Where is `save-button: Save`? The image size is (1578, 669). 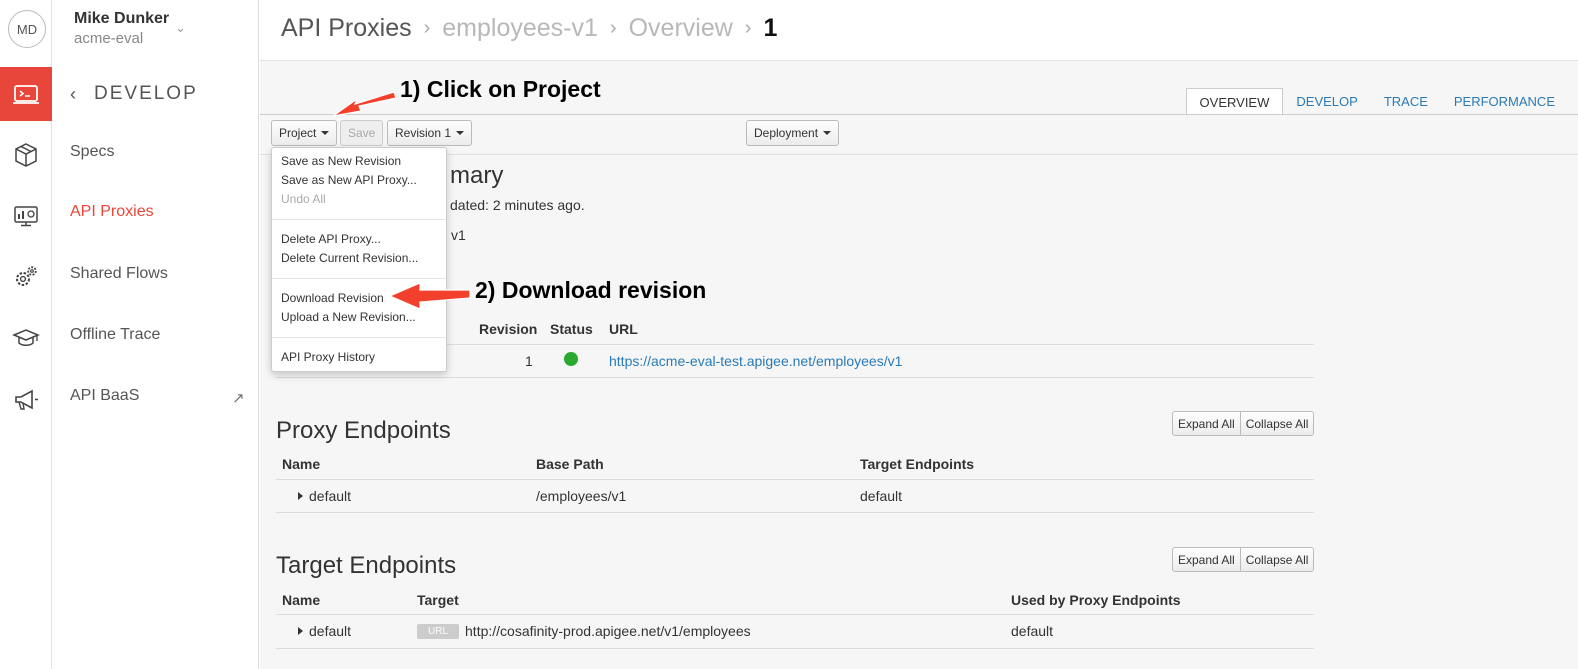
save-button: Save is located at coordinates (362, 133).